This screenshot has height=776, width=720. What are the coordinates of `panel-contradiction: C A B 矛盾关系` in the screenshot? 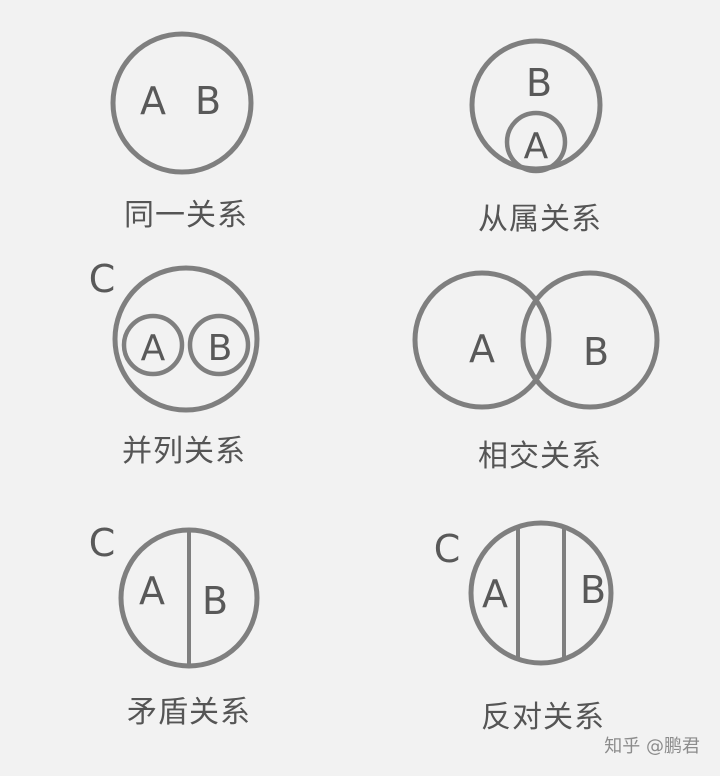 It's located at (174, 625).